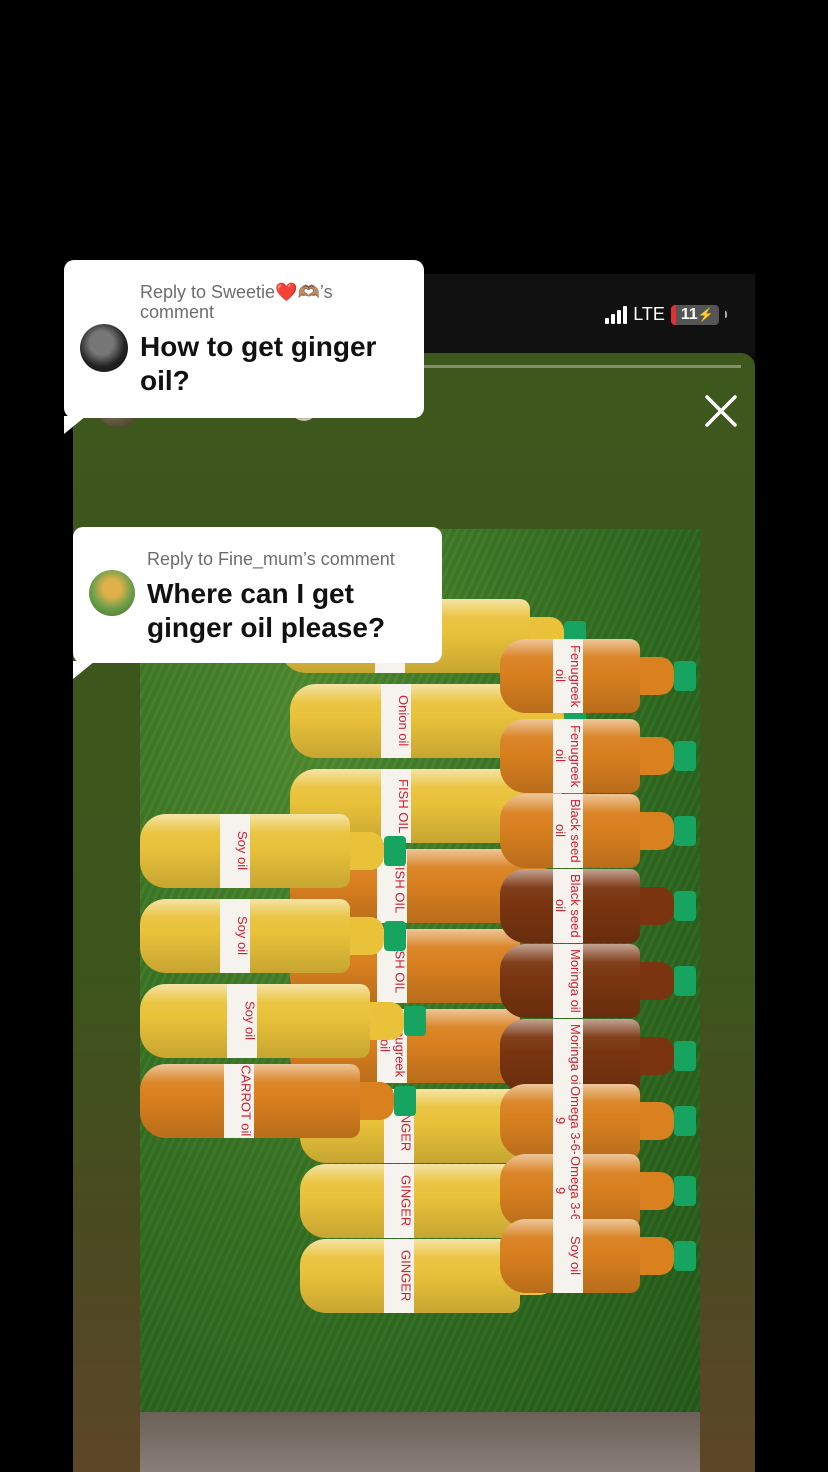  Describe the element at coordinates (271, 559) in the screenshot. I see `reply-to-label: Reply to Fine_mum’s comment` at that location.